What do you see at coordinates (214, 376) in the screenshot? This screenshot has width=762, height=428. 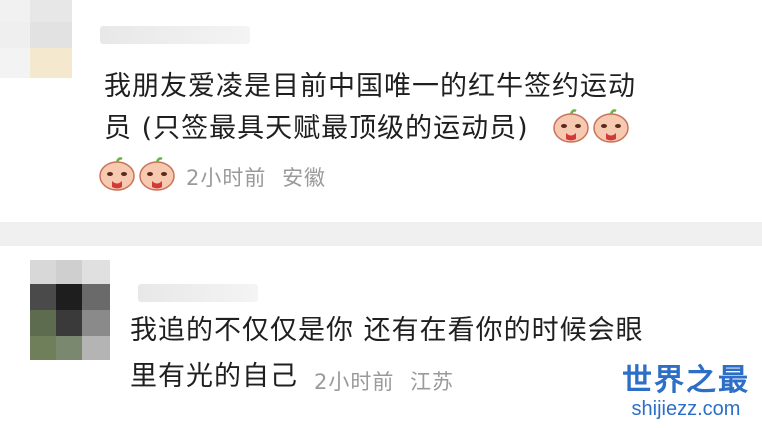 I see `comment-text-line-2: 里有光的自己` at bounding box center [214, 376].